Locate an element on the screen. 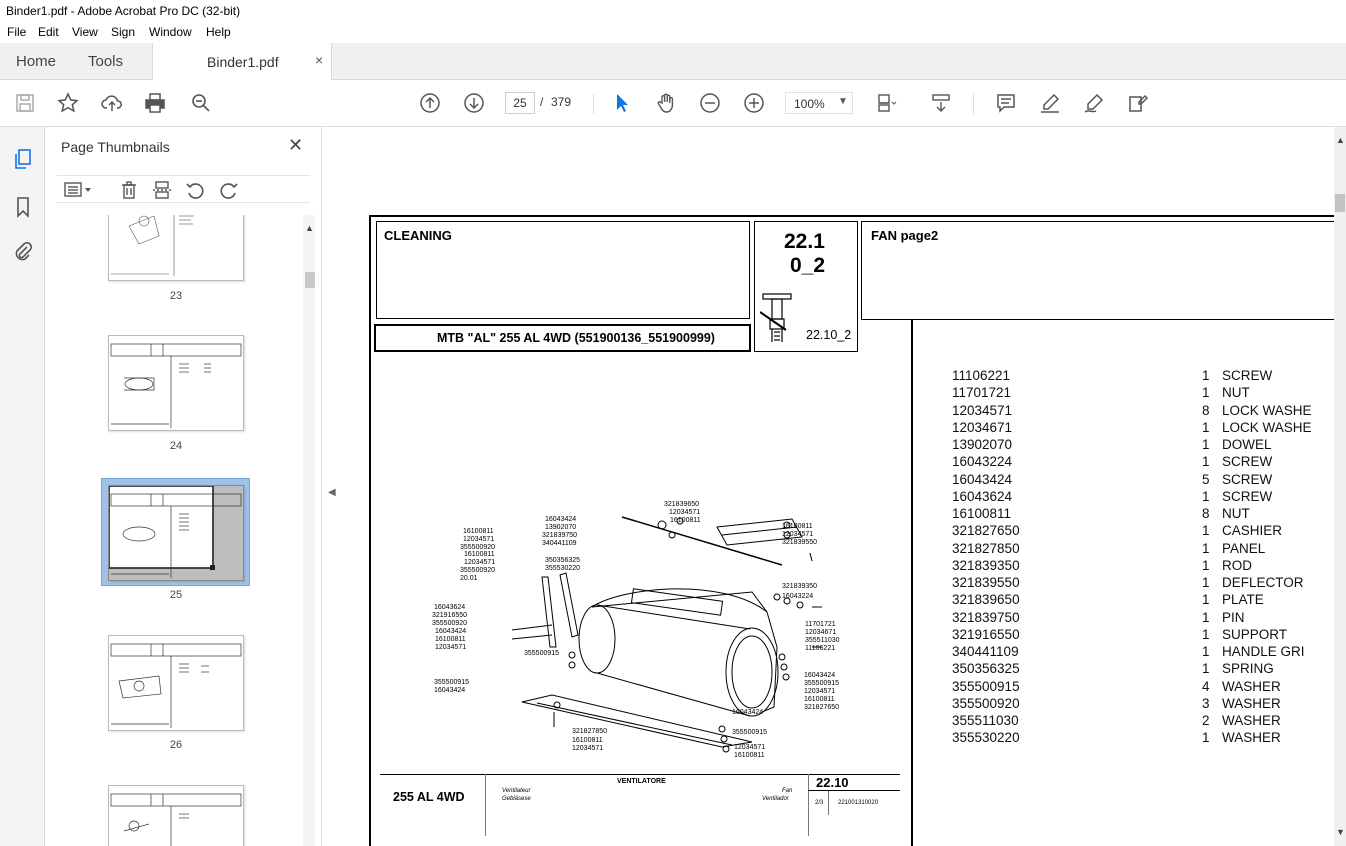  zoom-search-icon is located at coordinates (201, 103).